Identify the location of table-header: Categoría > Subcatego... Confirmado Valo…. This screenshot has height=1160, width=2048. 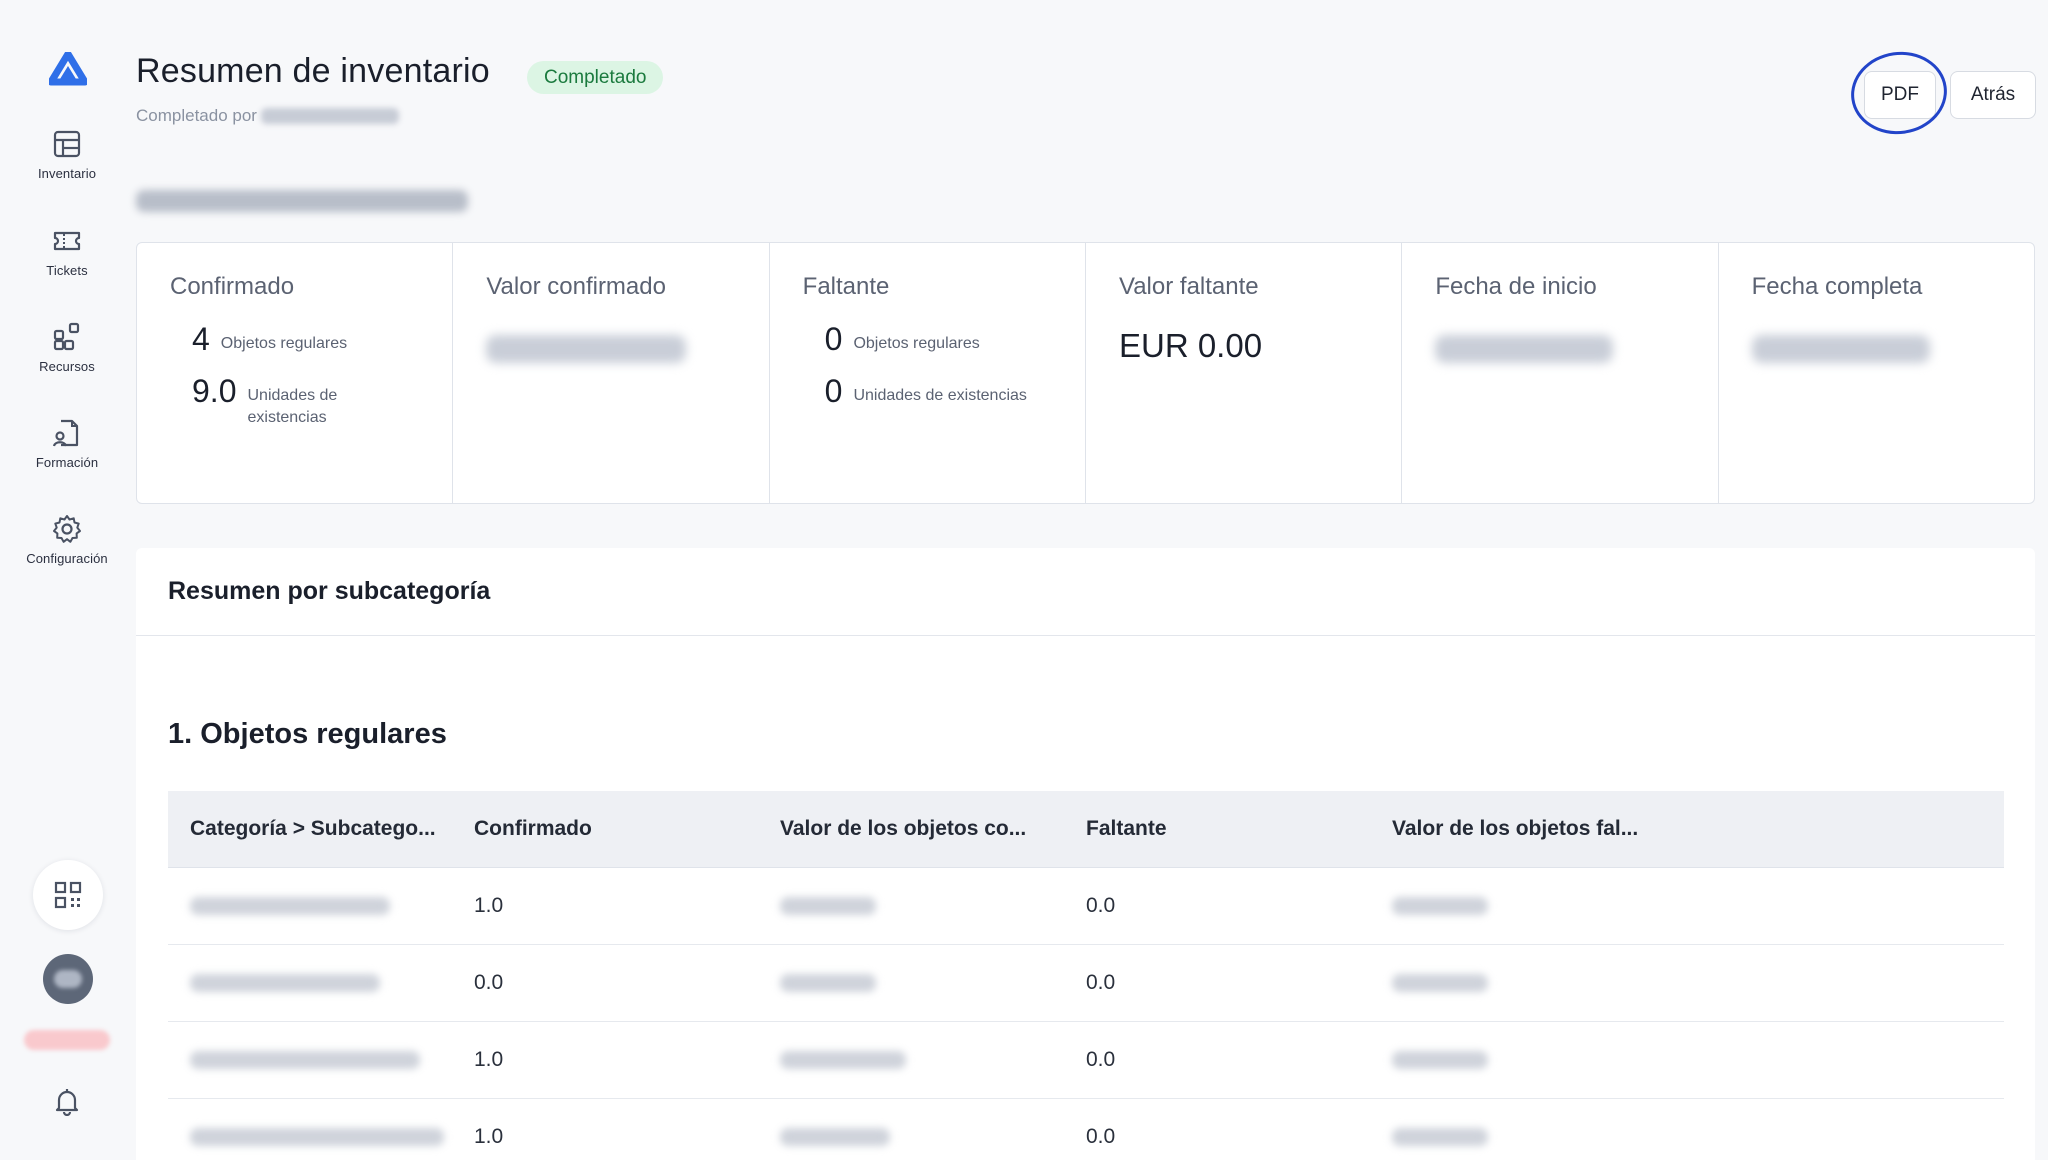
(1086, 829).